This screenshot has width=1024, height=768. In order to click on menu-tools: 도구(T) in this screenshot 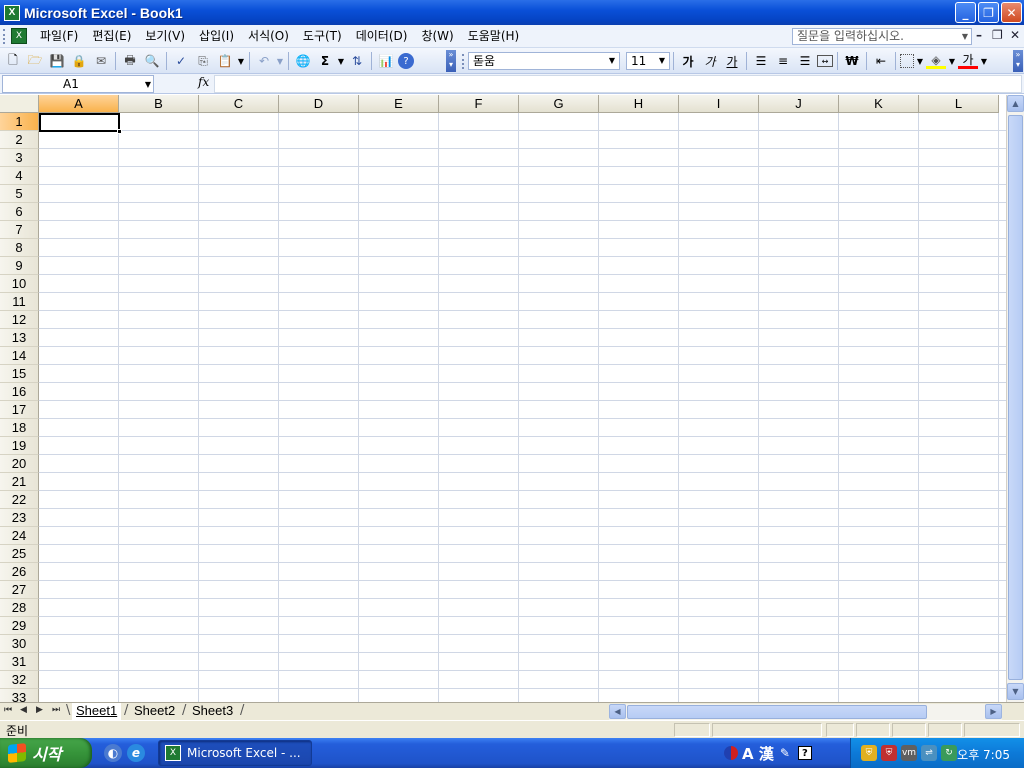, I will do `click(322, 36)`.